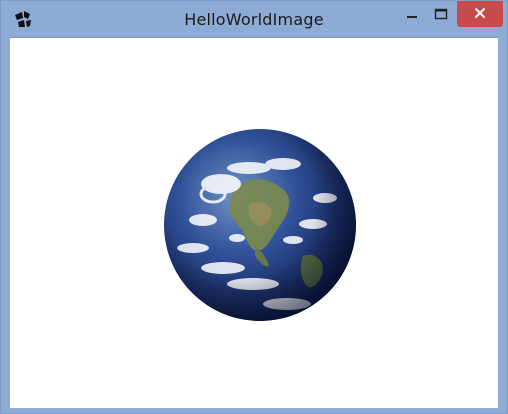  Describe the element at coordinates (254, 19) in the screenshot. I see `title-bar: HelloWorldImage` at that location.